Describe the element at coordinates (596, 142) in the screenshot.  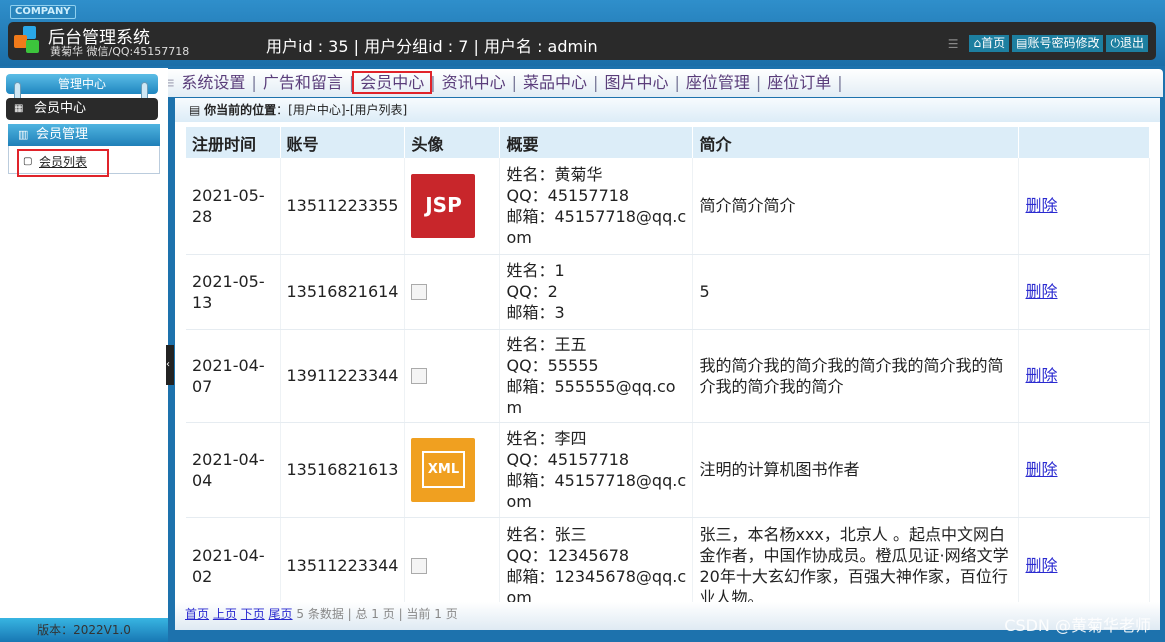
I see `col-summary: 概要` at that location.